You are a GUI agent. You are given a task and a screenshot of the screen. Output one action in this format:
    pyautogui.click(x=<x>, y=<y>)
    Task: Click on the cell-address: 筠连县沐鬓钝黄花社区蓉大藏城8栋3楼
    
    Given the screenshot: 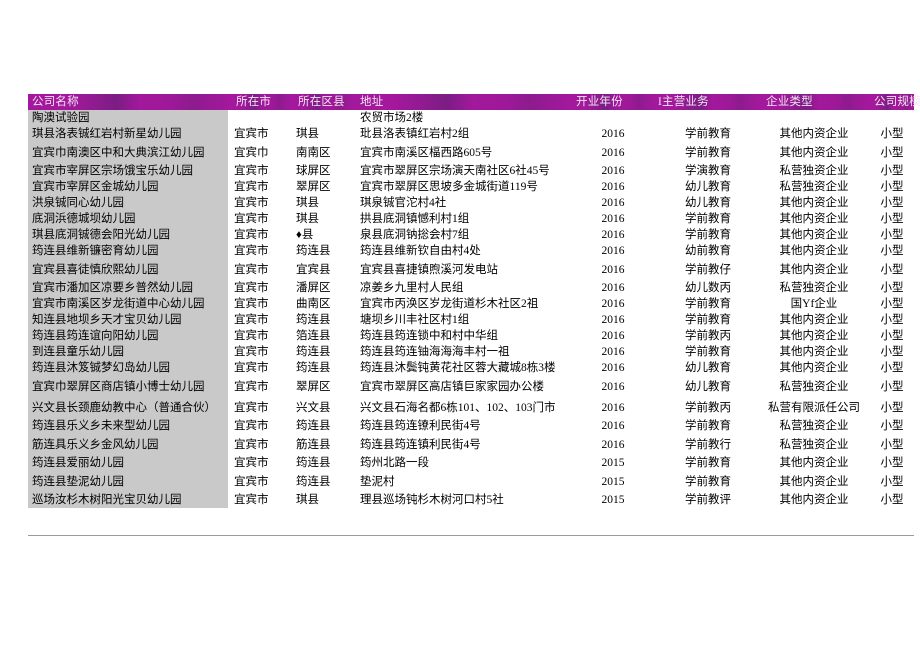 What is the action you would take?
    pyautogui.click(x=460, y=368)
    